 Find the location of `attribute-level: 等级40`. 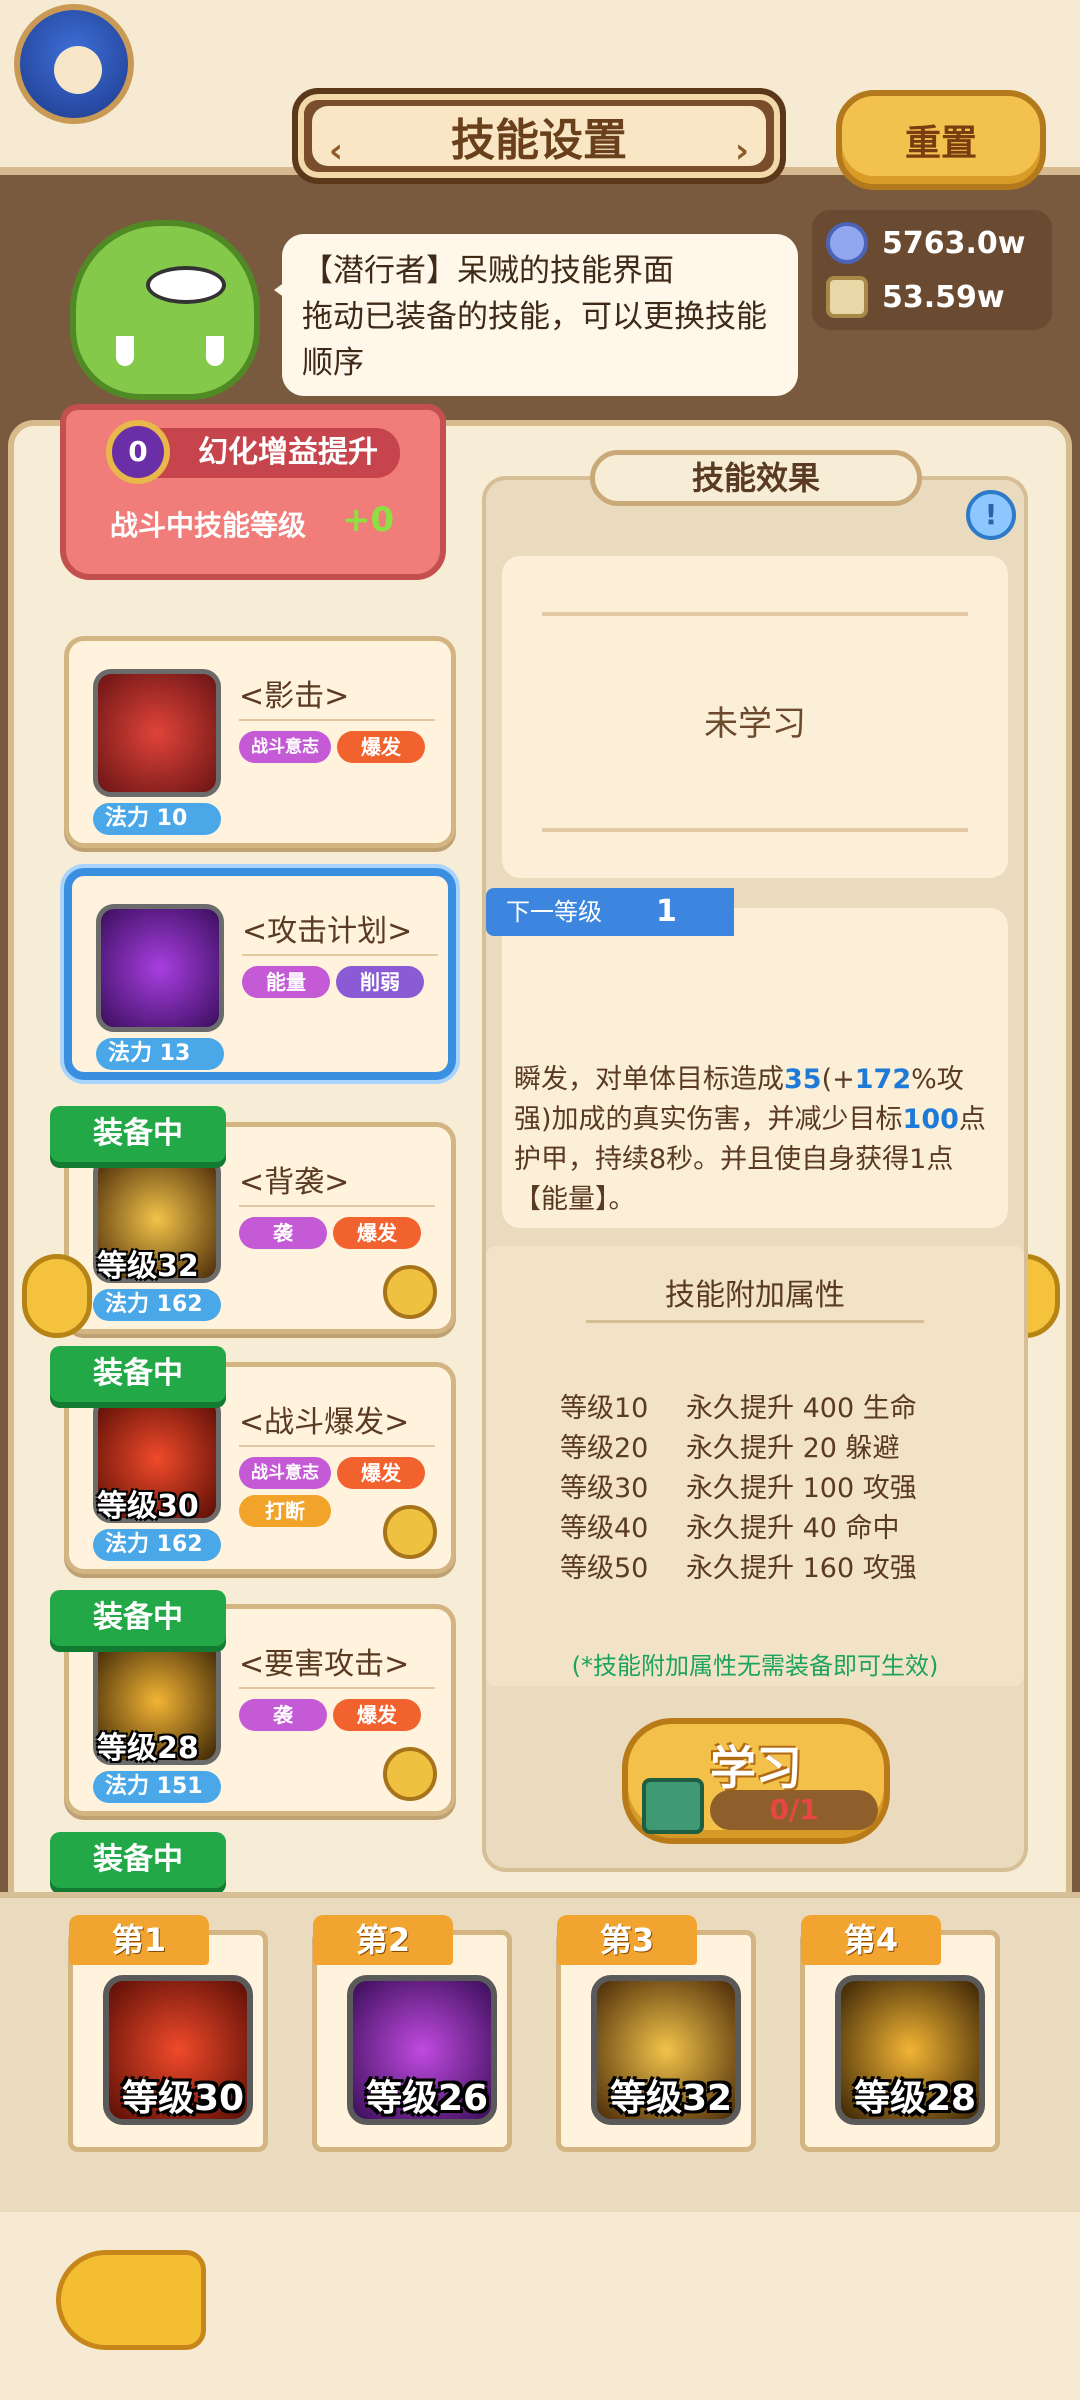

attribute-level: 等级40 is located at coordinates (604, 1528).